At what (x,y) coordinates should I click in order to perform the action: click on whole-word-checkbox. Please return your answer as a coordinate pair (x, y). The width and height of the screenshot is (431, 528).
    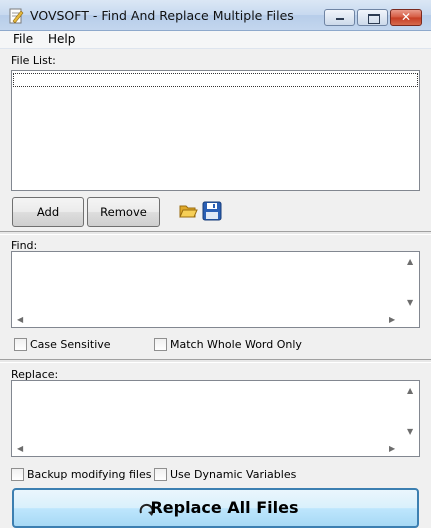
    Looking at the image, I should click on (160, 344).